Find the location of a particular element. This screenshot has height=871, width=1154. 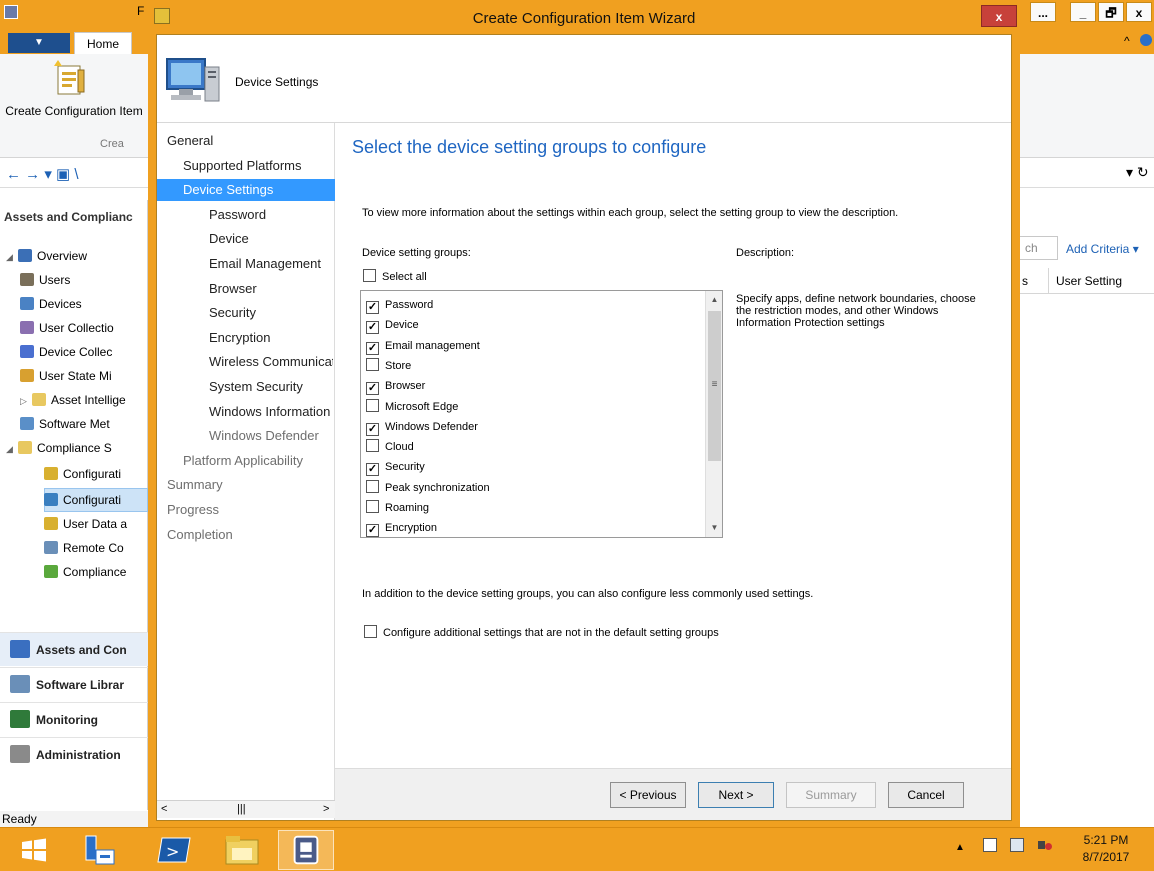

quick-access-menu-button: ▼ is located at coordinates (39, 43).